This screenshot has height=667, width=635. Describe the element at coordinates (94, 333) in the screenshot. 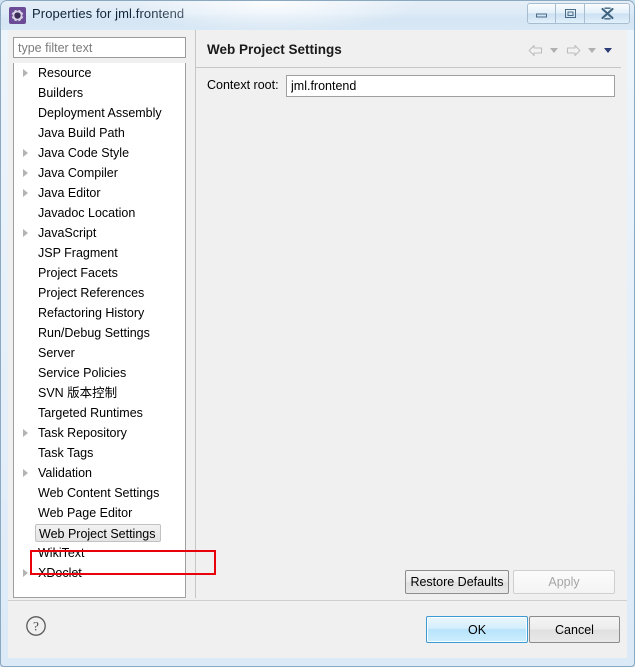

I see `sidebar-item-label: Run/Debug Settings` at that location.